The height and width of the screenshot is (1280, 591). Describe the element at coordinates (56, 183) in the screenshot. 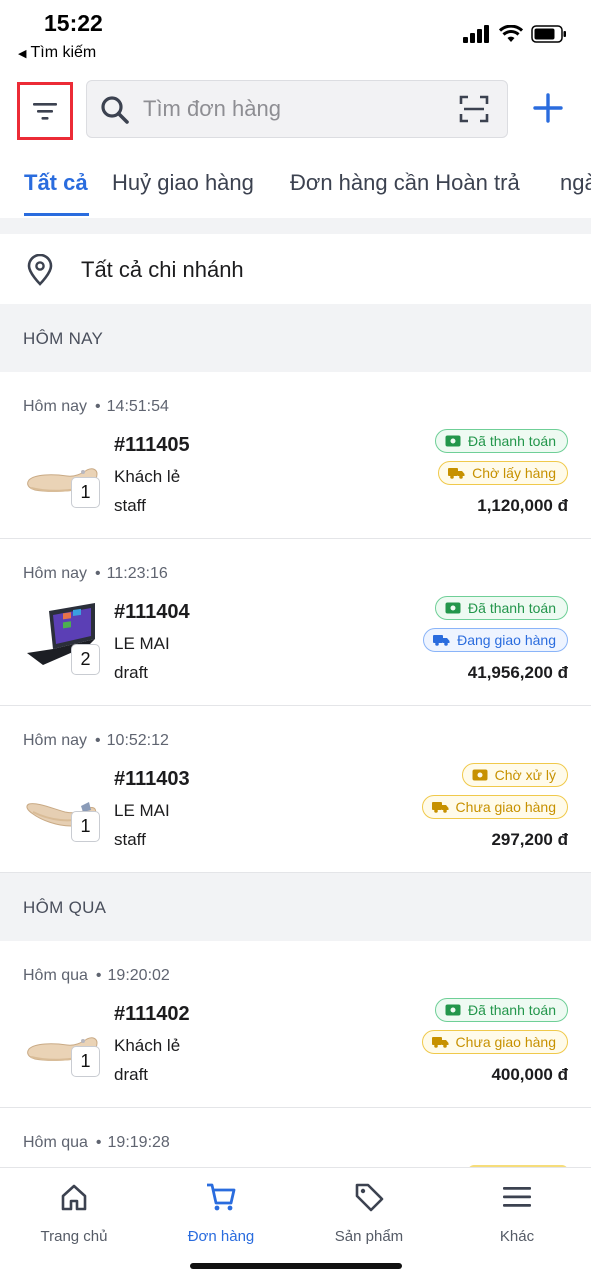

I see `tab-all: Tất cả` at that location.